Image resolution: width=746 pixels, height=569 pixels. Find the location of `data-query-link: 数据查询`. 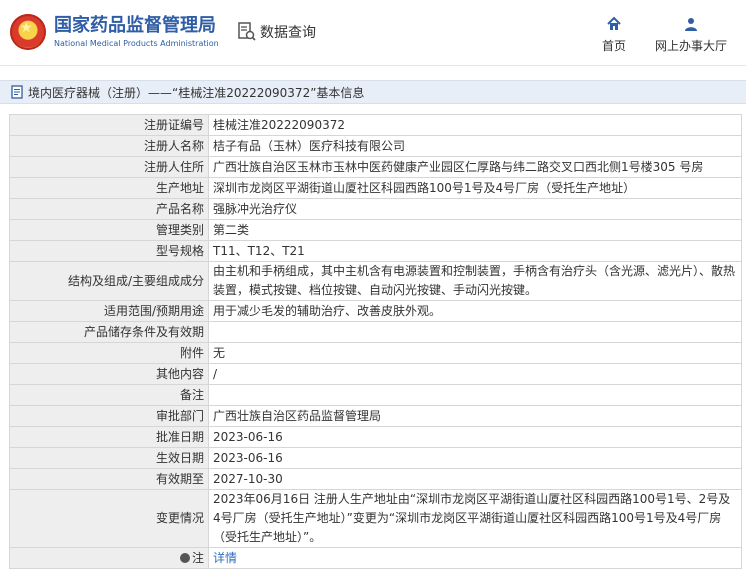

data-query-link: 数据查询 is located at coordinates (277, 32).